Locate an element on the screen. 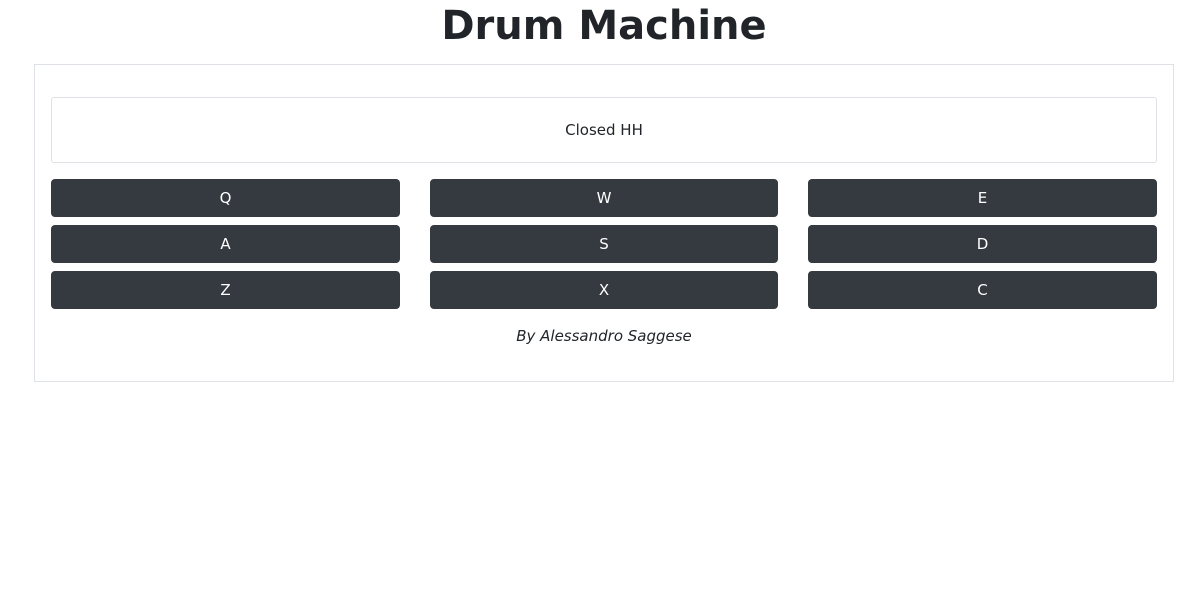  drum-pad-a: A is located at coordinates (225, 244).